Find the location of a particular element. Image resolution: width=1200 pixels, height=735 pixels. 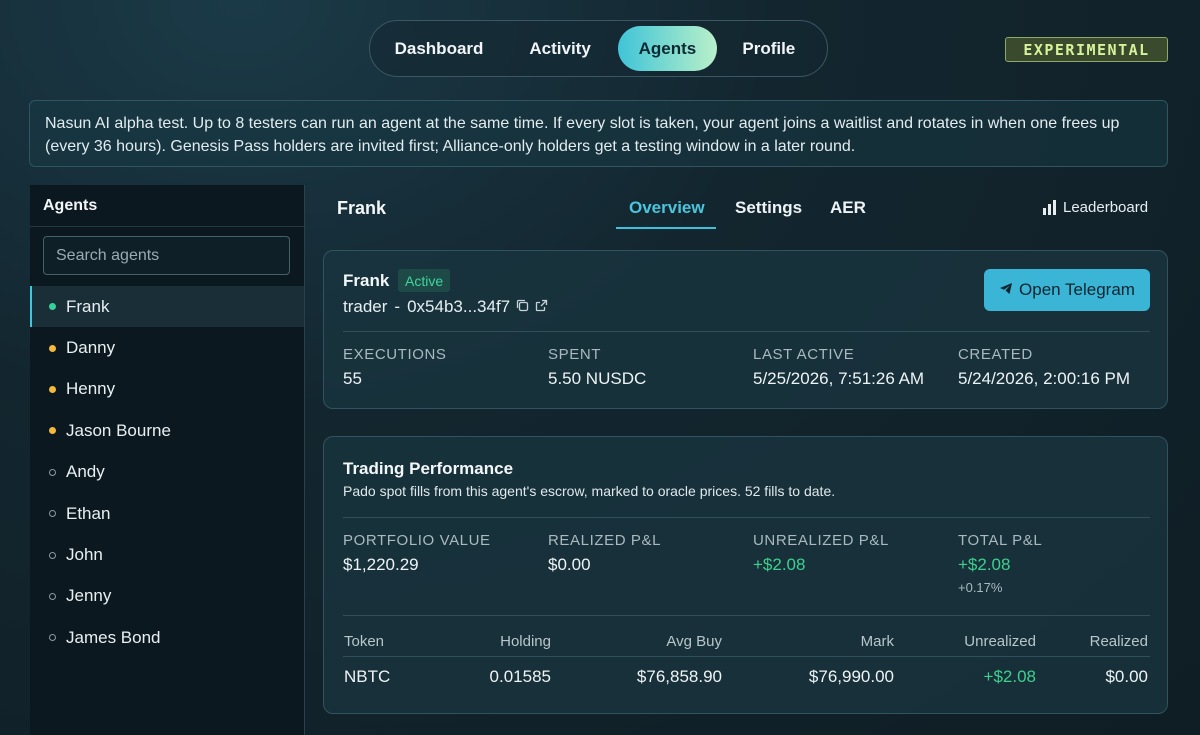

agent-item-frank: Frank is located at coordinates (167, 307).